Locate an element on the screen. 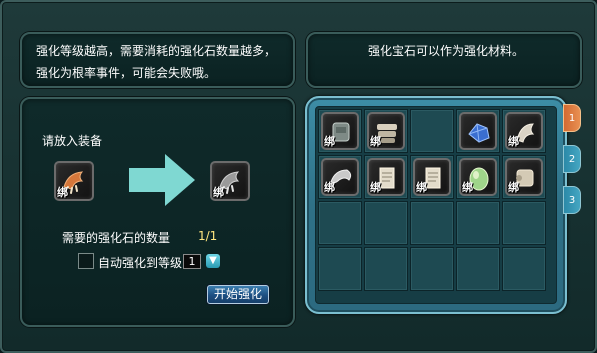 This screenshot has height=353, width=597. level-down-button: ▼ is located at coordinates (213, 261).